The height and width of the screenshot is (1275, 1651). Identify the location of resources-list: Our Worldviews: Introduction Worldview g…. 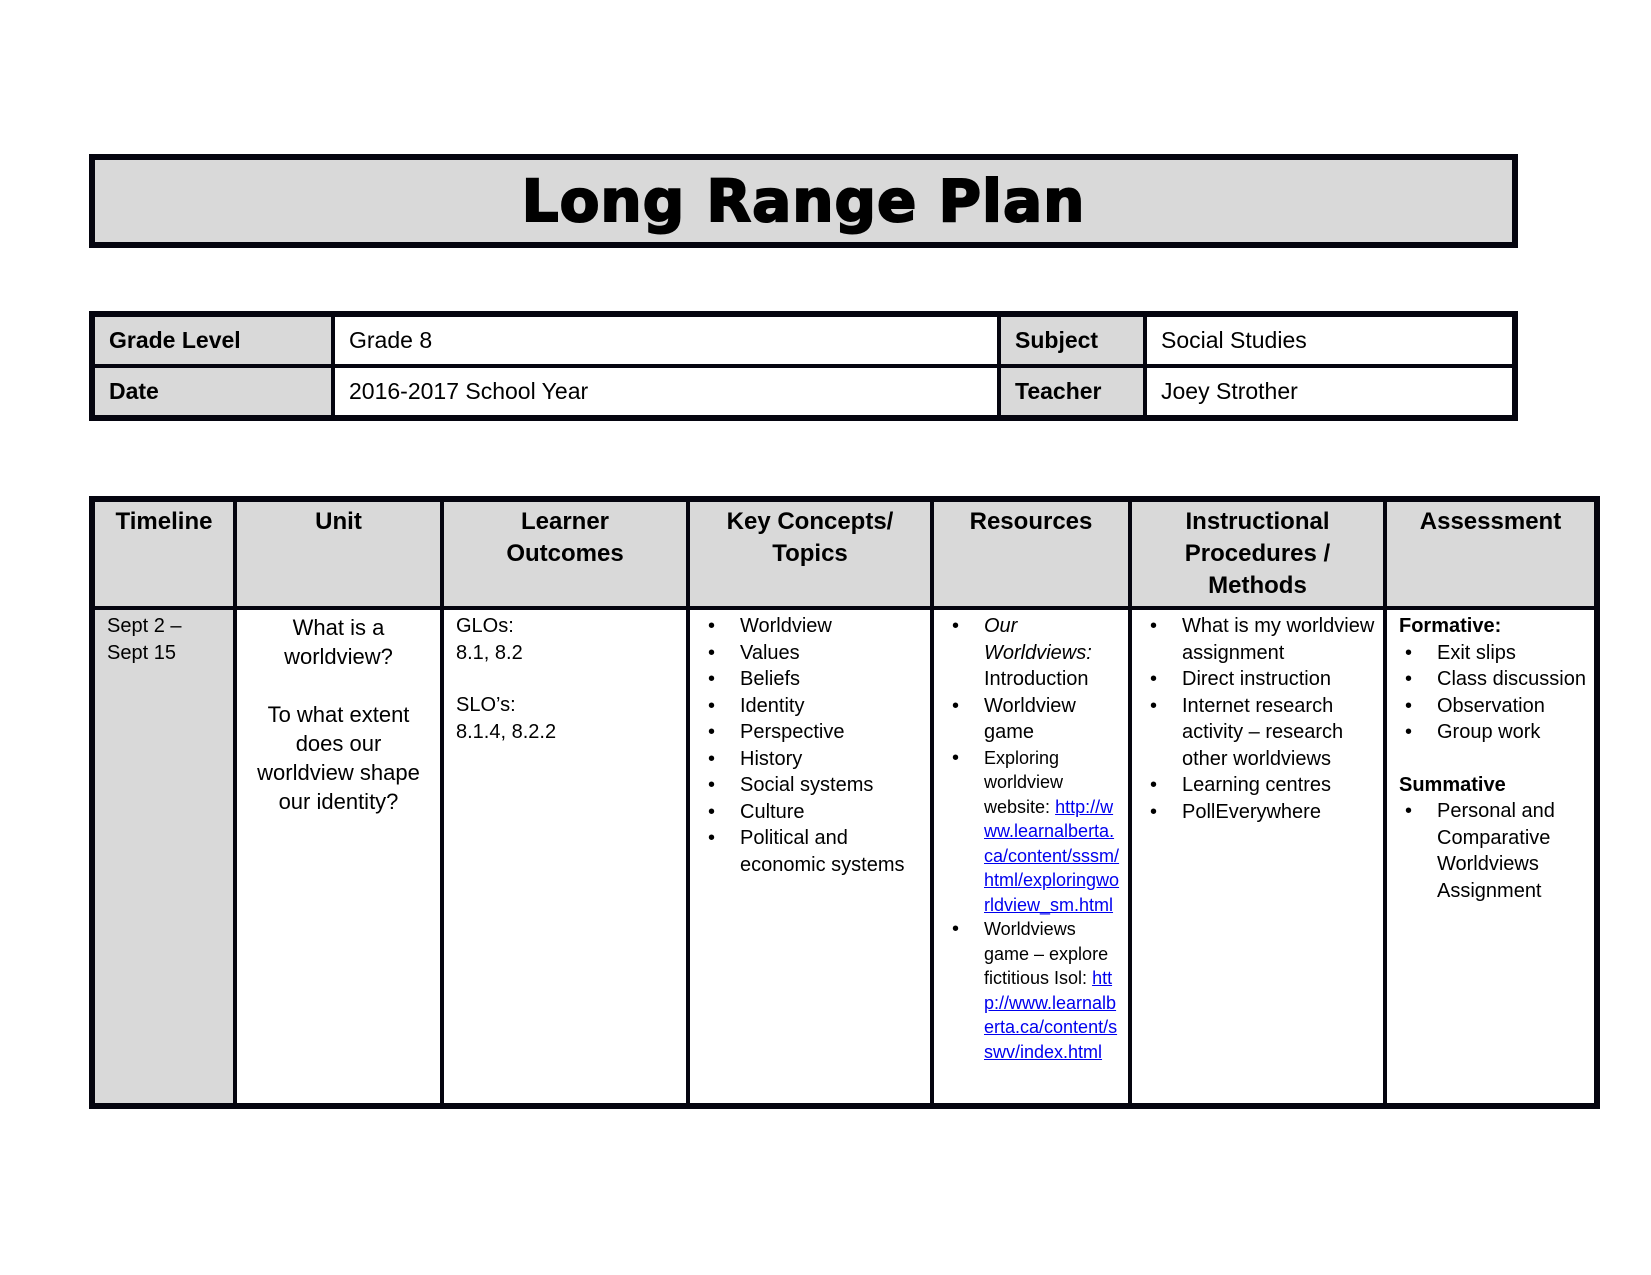
(1034, 838).